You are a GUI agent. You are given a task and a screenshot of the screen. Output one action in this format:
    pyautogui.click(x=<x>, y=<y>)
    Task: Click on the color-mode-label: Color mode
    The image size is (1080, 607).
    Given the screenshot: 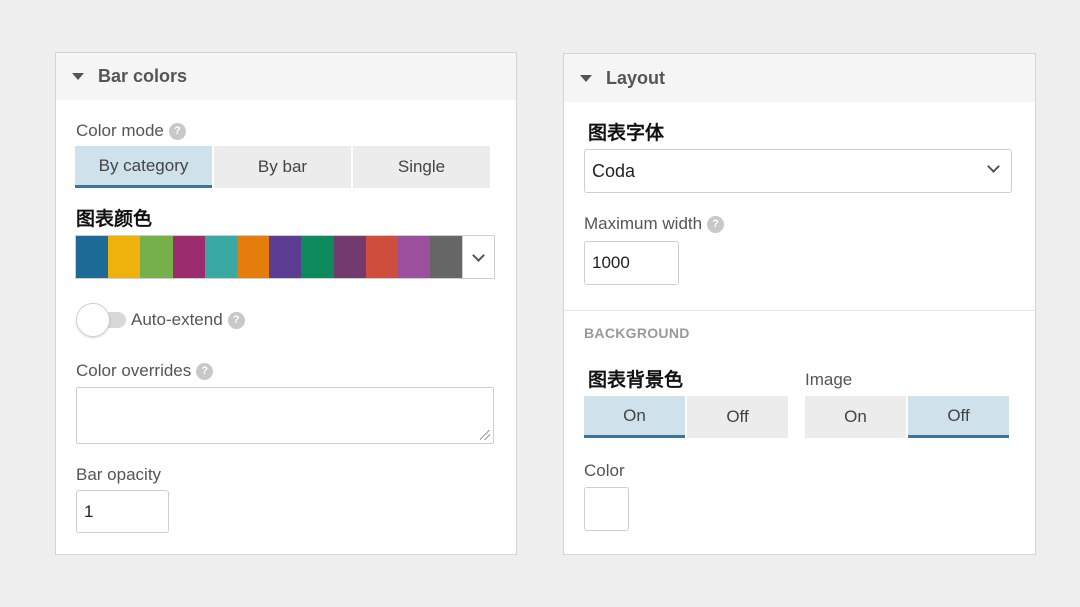 What is the action you would take?
    pyautogui.click(x=120, y=130)
    